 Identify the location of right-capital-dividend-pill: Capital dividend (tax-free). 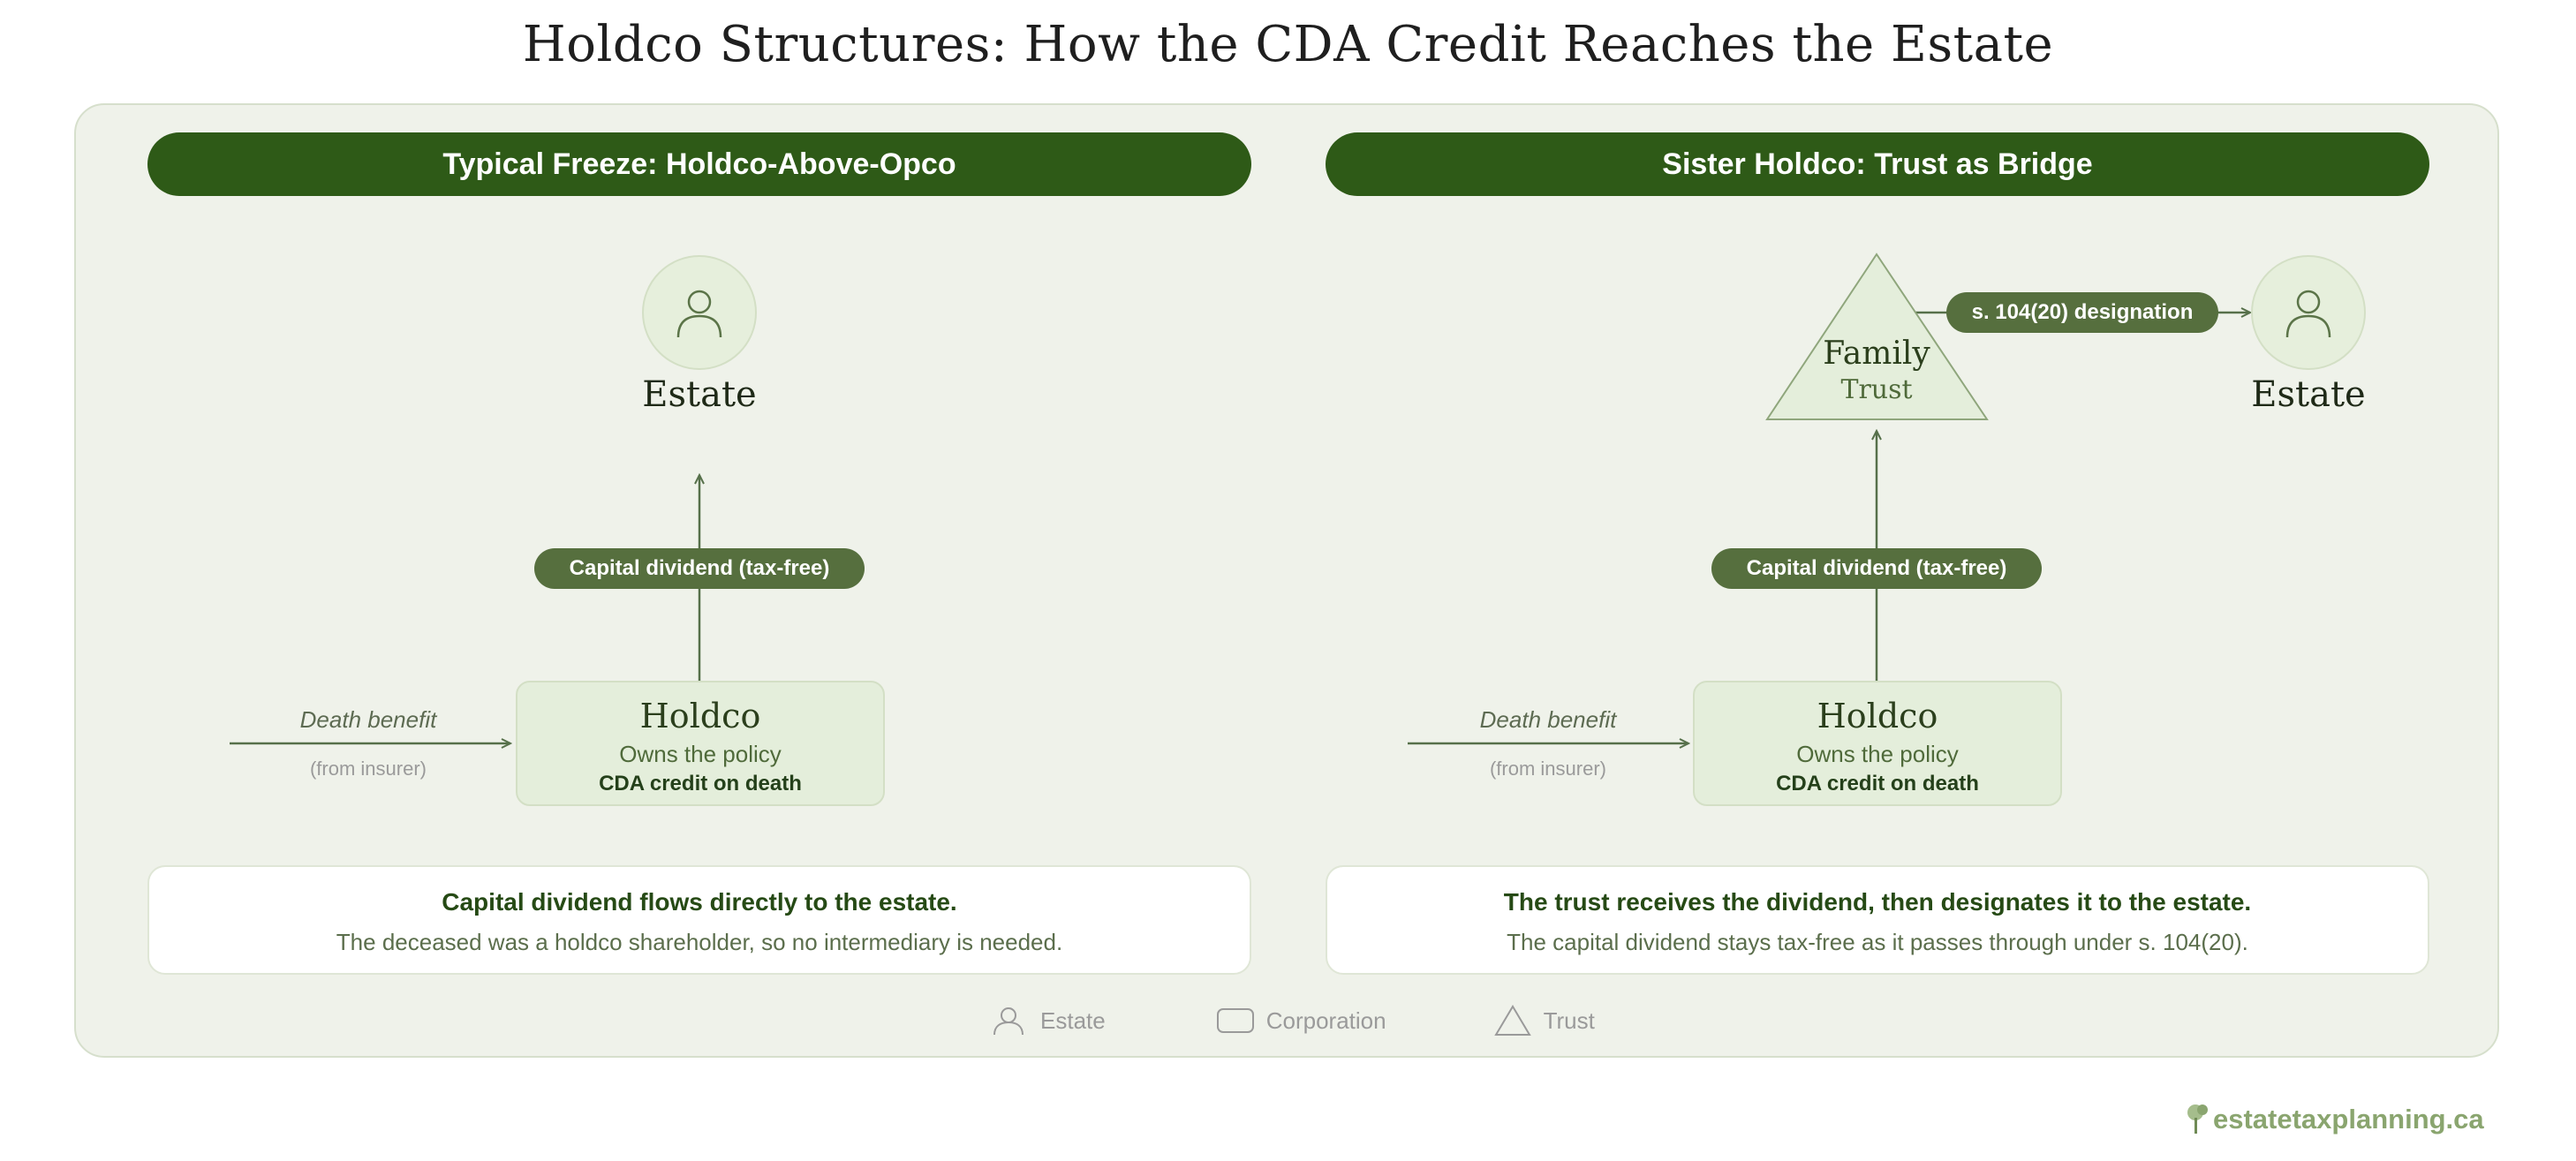
(1876, 568).